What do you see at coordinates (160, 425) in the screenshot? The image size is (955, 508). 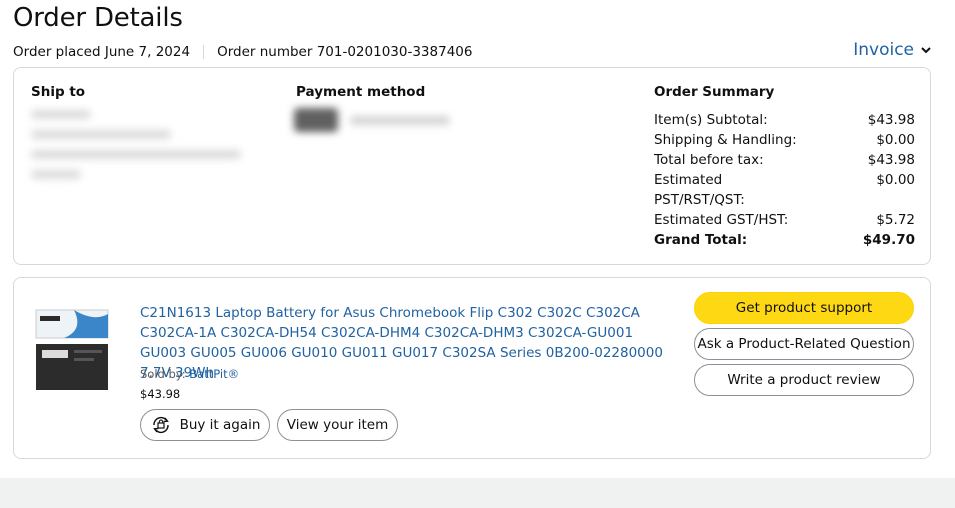 I see `reorder-icon` at bounding box center [160, 425].